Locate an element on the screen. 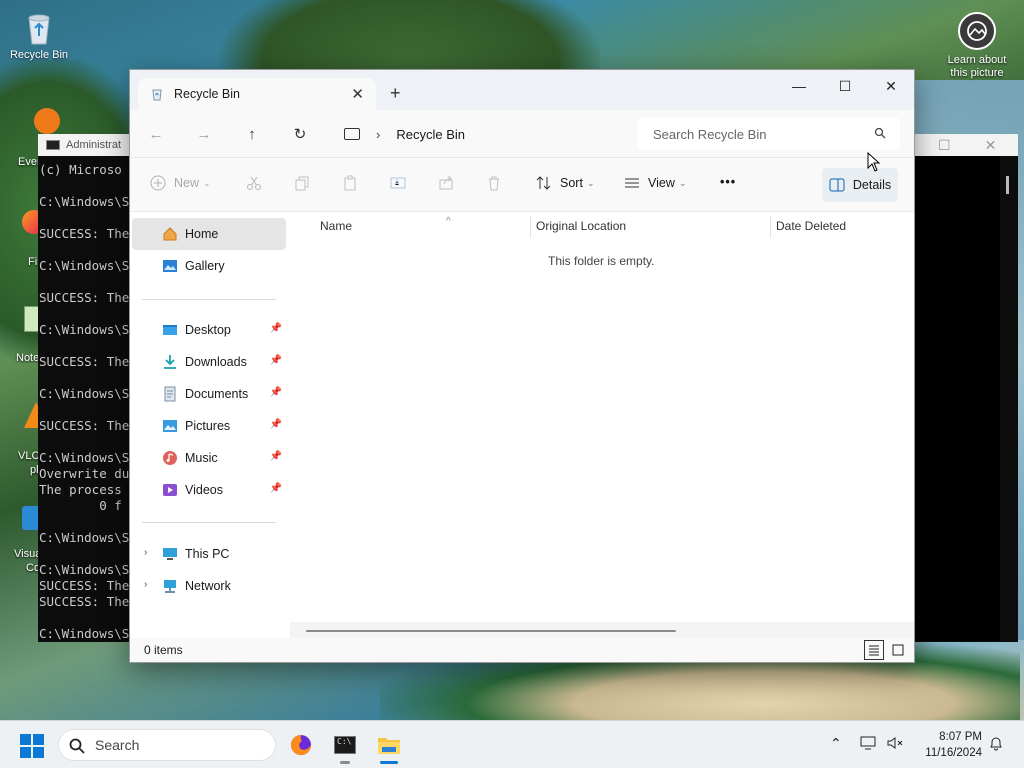 This screenshot has width=1024, height=768. taskbar-terminal: C:\ is located at coordinates (345, 745).